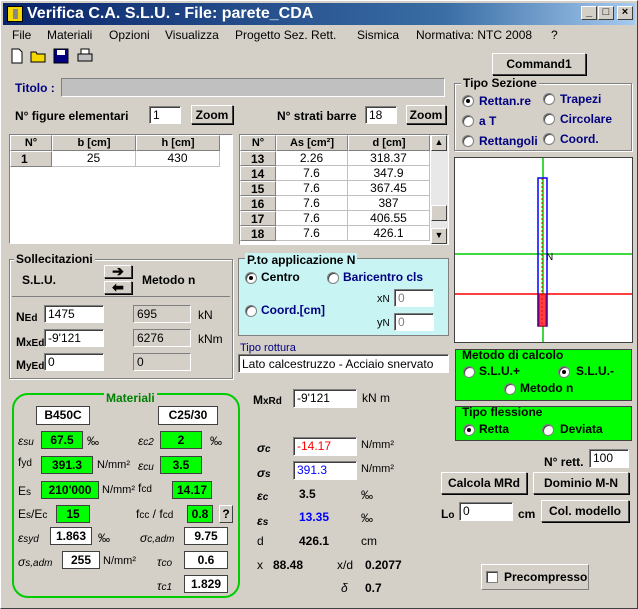  Describe the element at coordinates (63, 415) in the screenshot. I see `acciaio-type: B450C` at that location.